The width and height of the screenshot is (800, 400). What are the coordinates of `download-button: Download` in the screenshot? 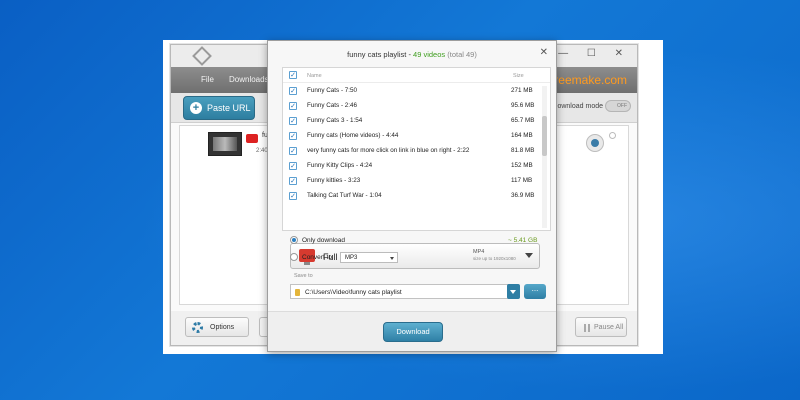 It's located at (413, 332).